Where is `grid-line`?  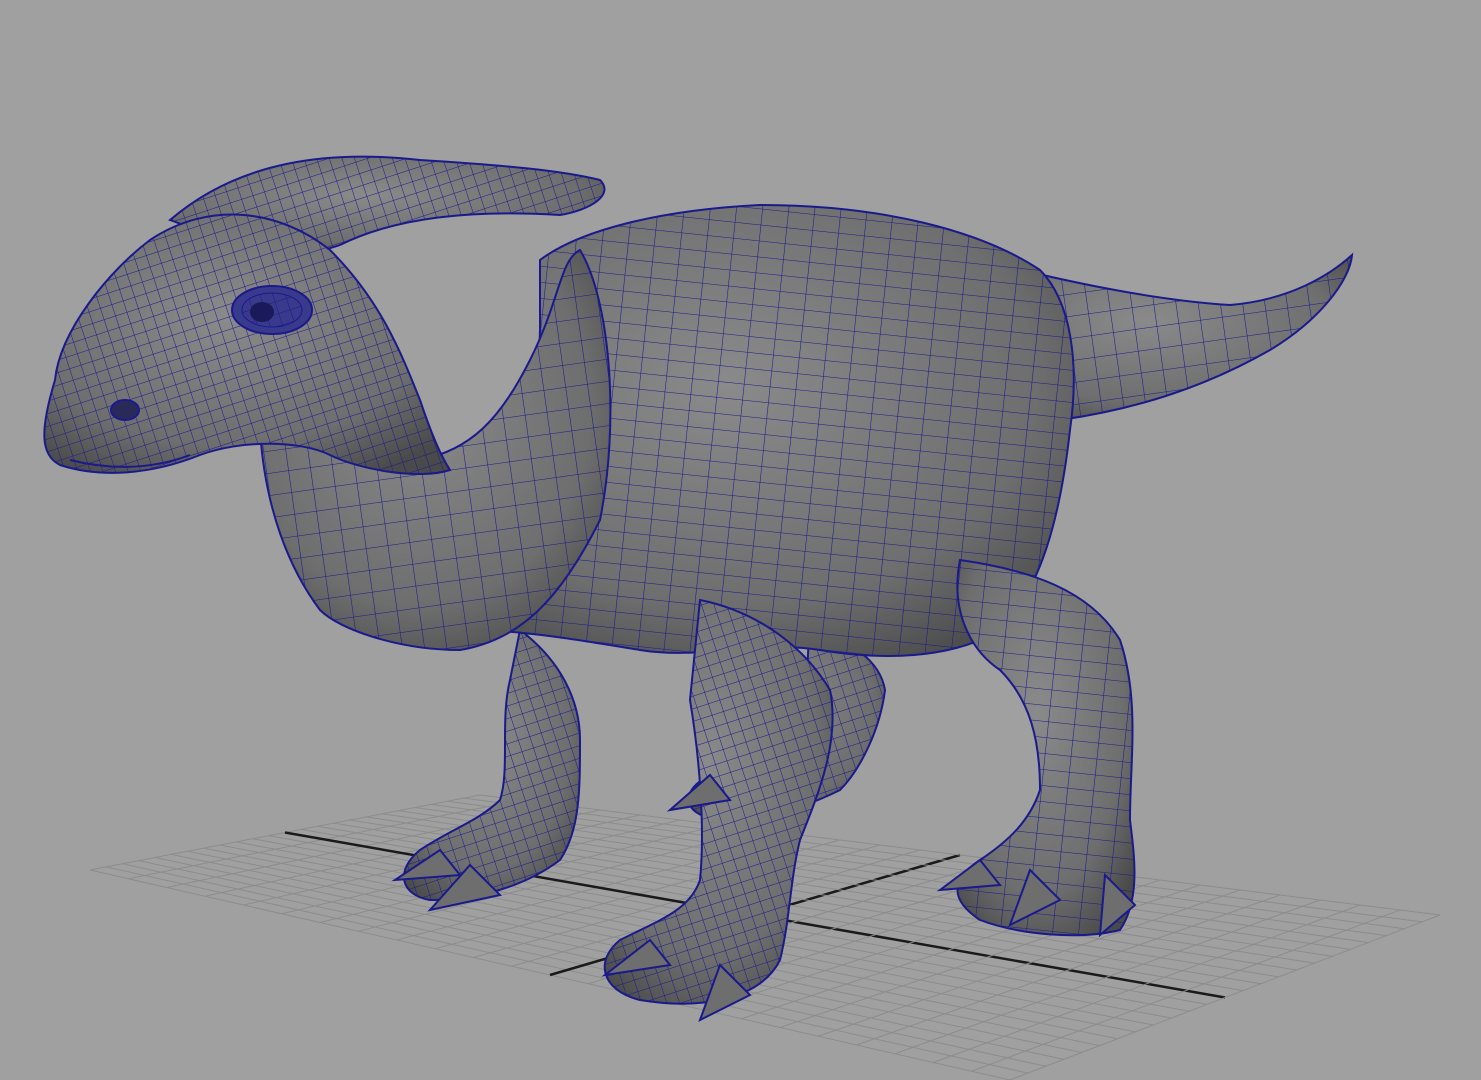 grid-line is located at coordinates (943, 860).